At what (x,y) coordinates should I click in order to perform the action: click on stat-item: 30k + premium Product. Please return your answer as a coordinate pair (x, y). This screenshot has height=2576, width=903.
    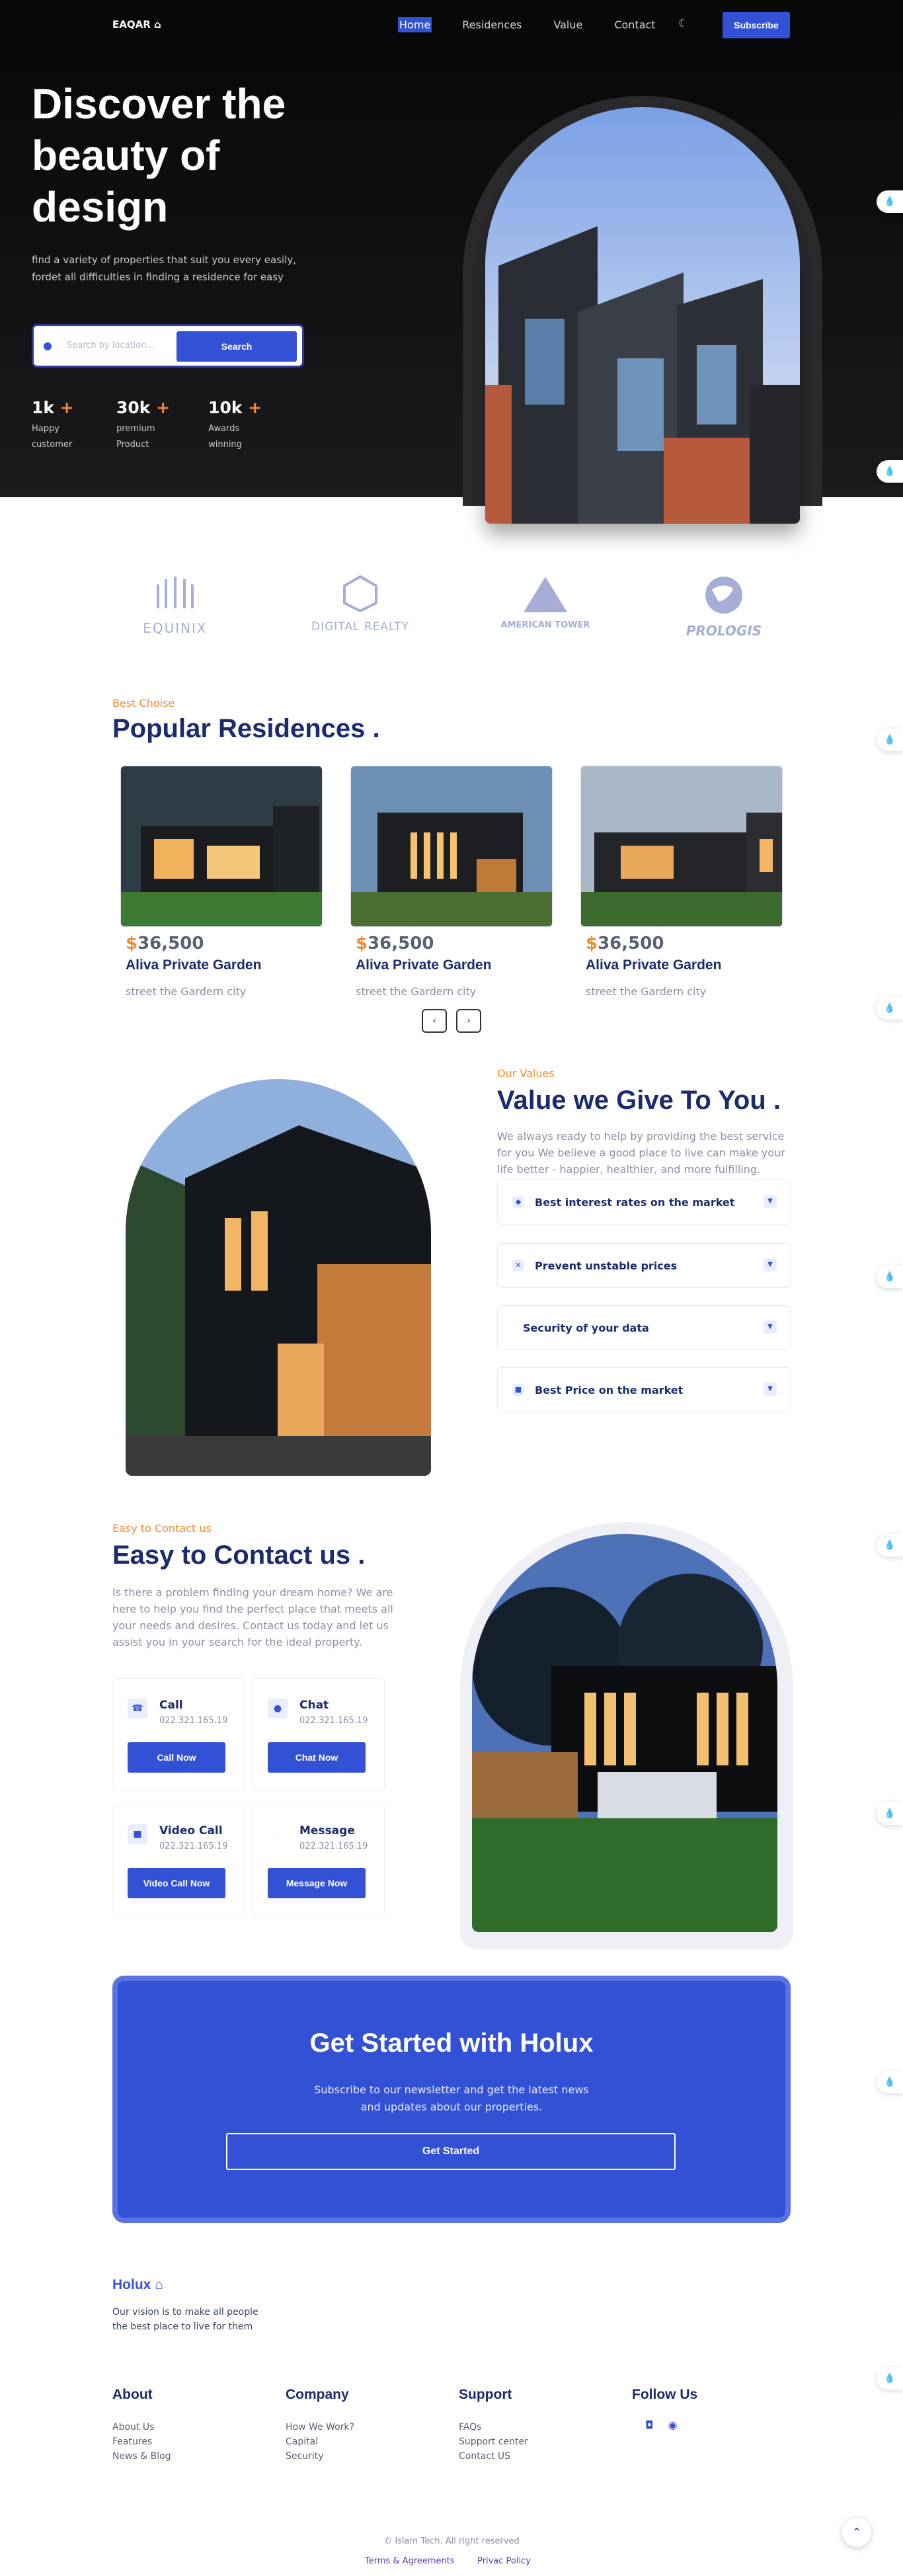
    Looking at the image, I should click on (143, 426).